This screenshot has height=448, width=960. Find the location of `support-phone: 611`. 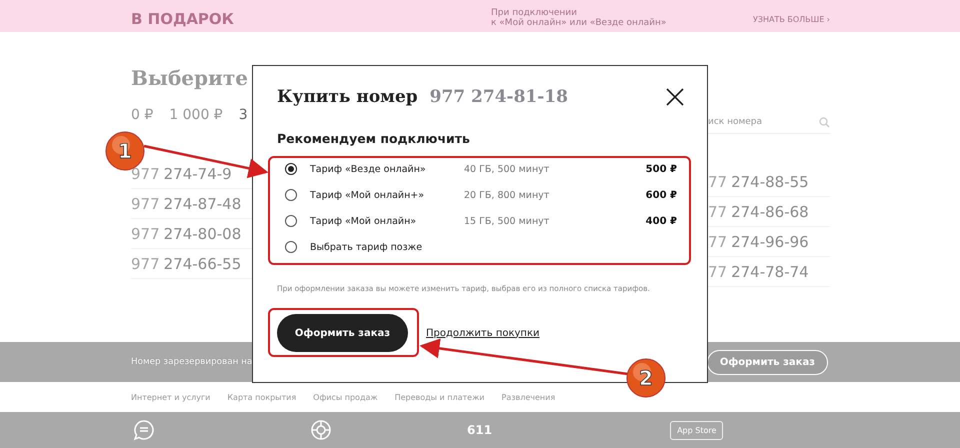

support-phone: 611 is located at coordinates (479, 430).